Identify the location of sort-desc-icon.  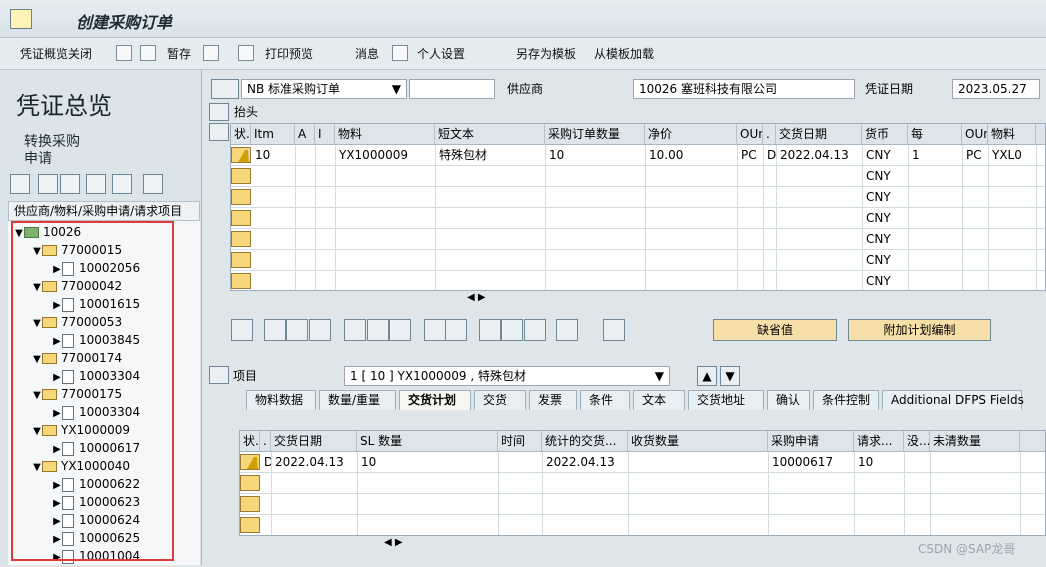
(490, 330).